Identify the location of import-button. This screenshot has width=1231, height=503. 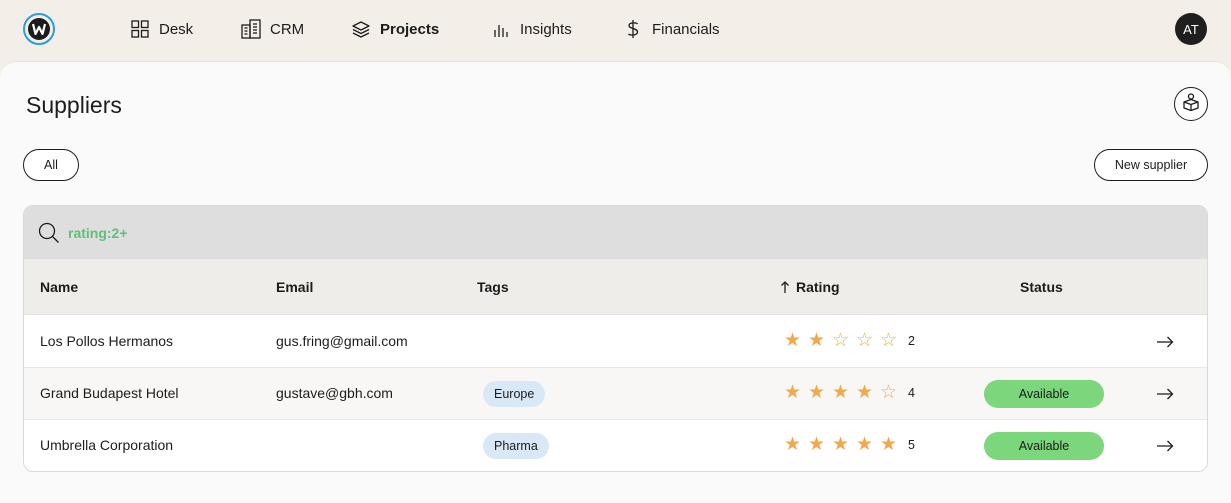
(1191, 104).